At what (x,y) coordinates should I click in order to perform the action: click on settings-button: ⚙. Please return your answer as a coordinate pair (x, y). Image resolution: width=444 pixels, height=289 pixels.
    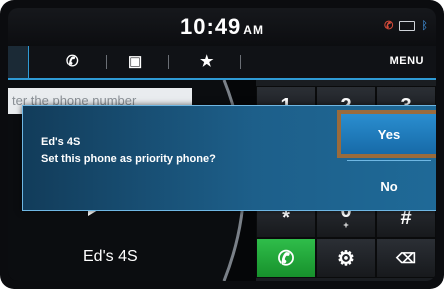
    Looking at the image, I should click on (346, 258).